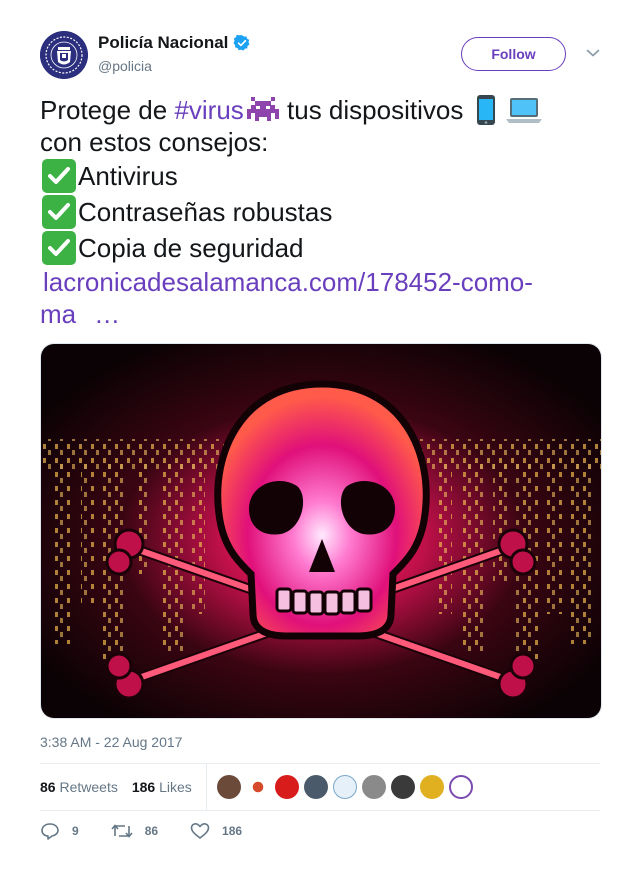  I want to click on author-name-row: Policía Nacional, so click(174, 43).